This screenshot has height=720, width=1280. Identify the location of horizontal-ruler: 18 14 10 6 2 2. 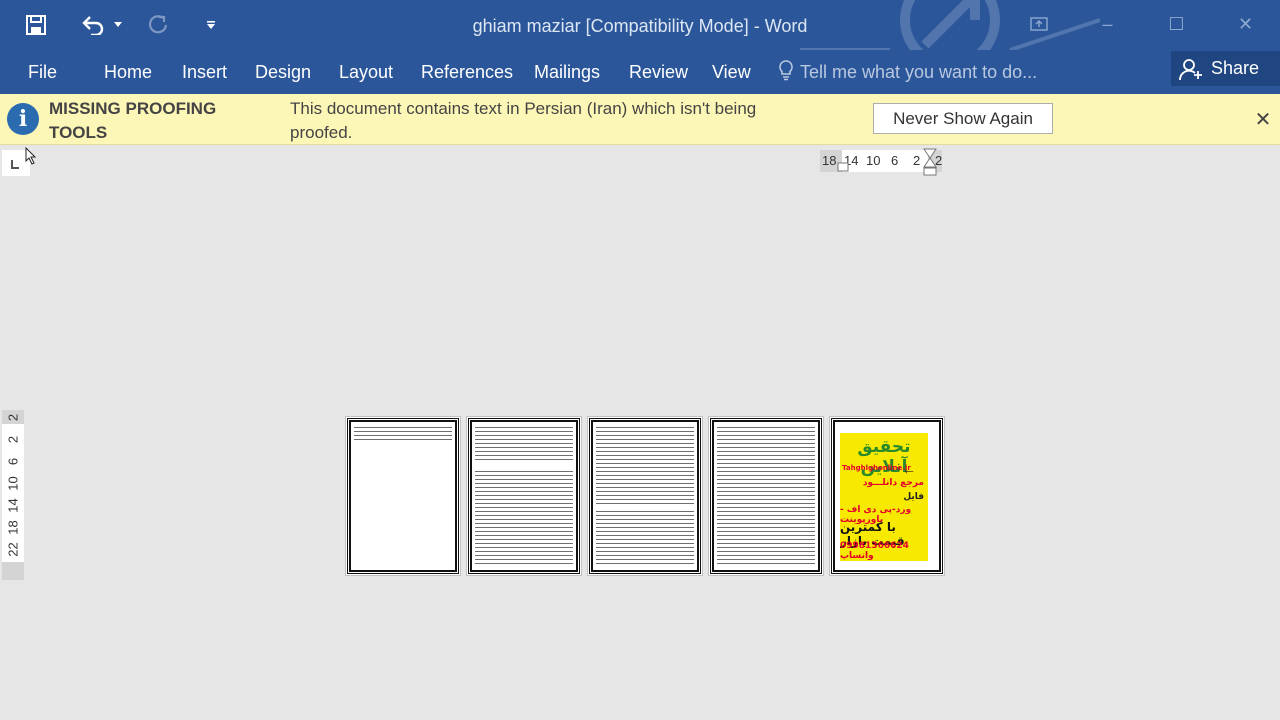
(881, 162).